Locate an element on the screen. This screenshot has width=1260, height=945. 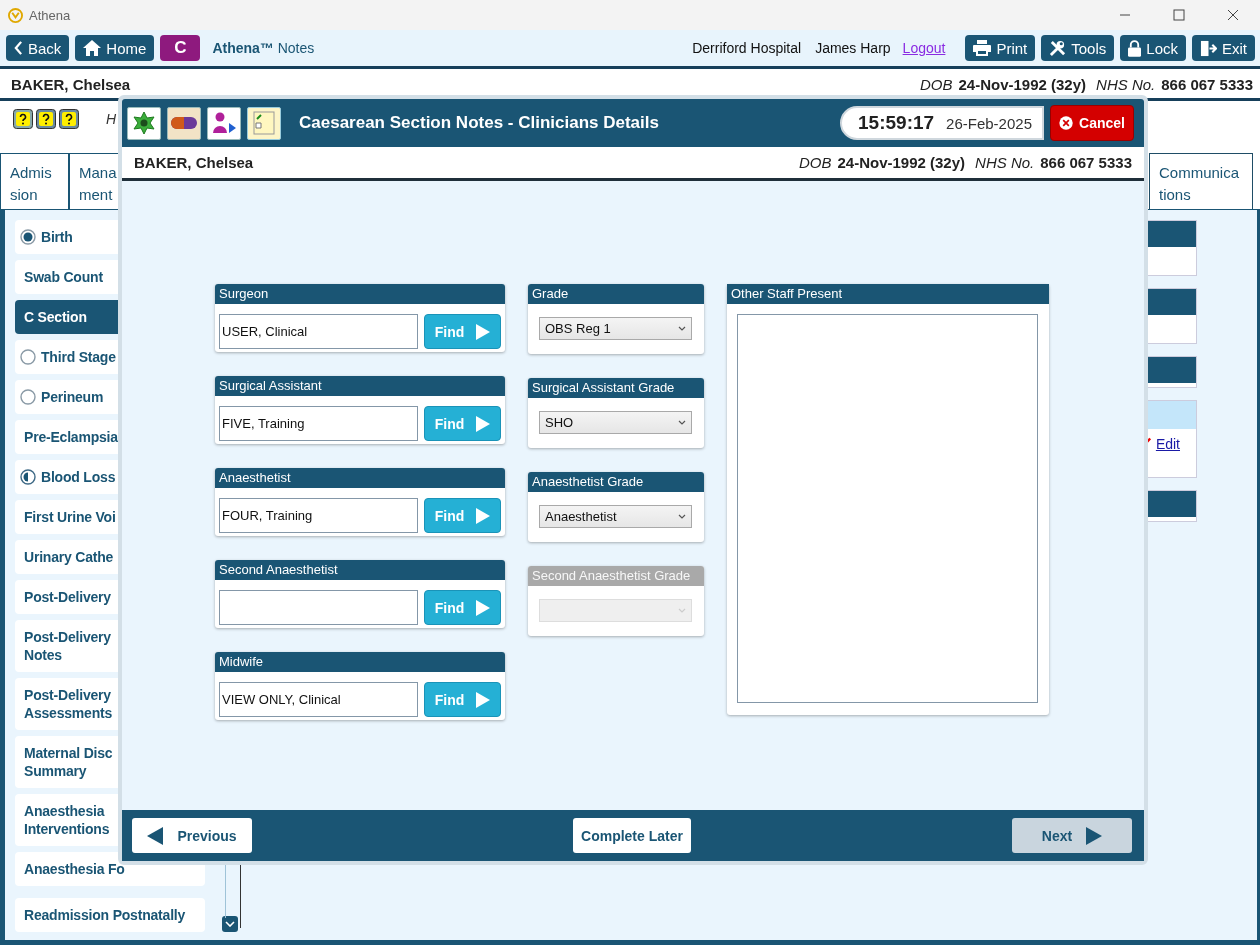
alert-question-icon is located at coordinates (69, 119).